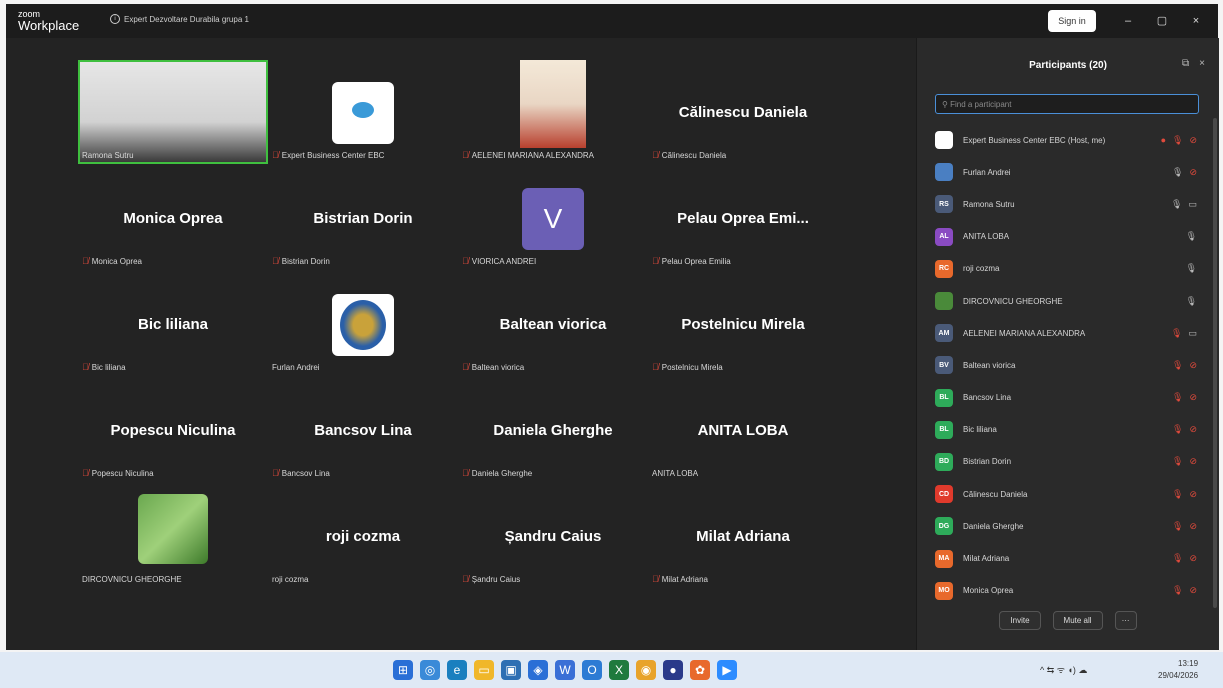 The image size is (1223, 688). What do you see at coordinates (1162, 21) in the screenshot?
I see `maximize-button: ▢` at bounding box center [1162, 21].